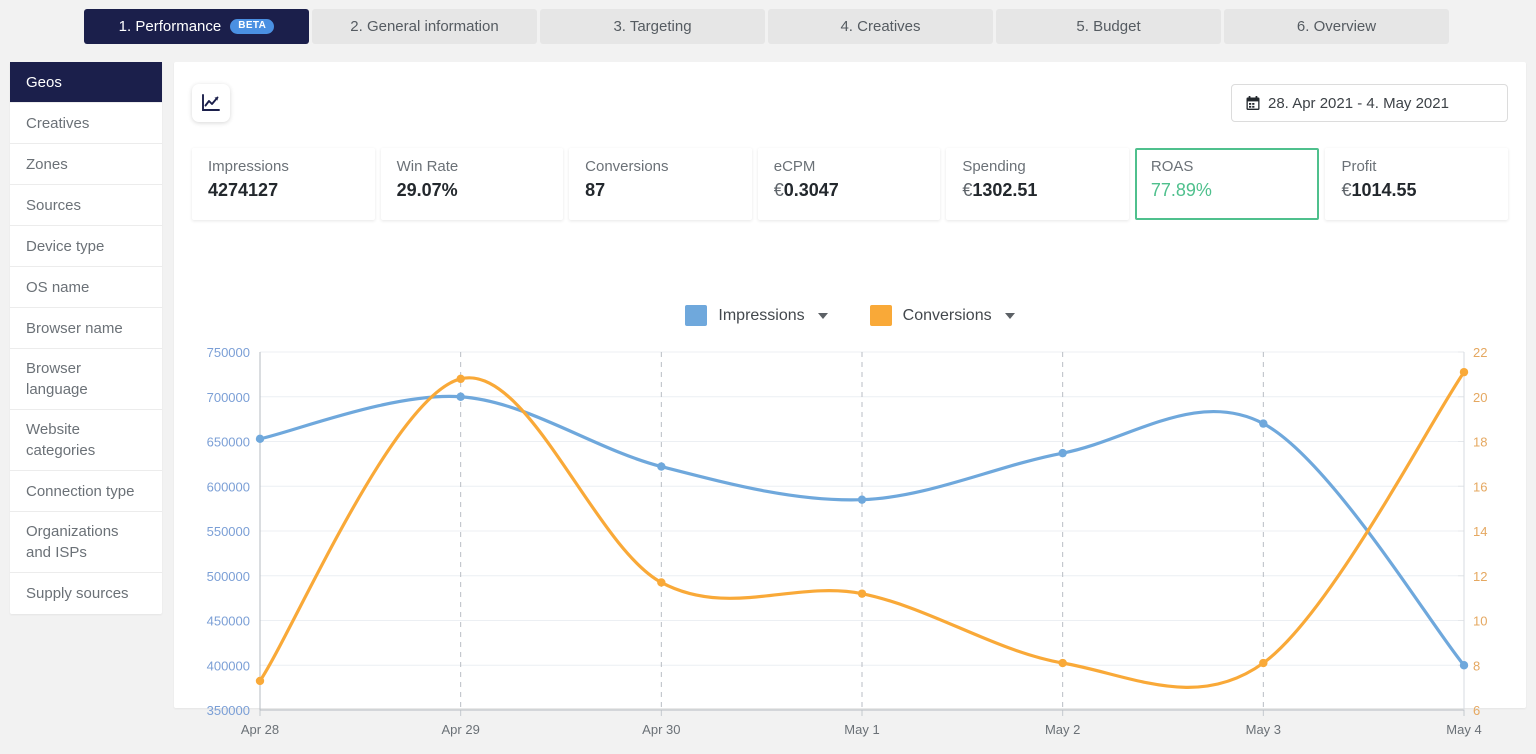 The width and height of the screenshot is (1536, 754). Describe the element at coordinates (58, 287) in the screenshot. I see `sidebar-item-label: OS name` at that location.